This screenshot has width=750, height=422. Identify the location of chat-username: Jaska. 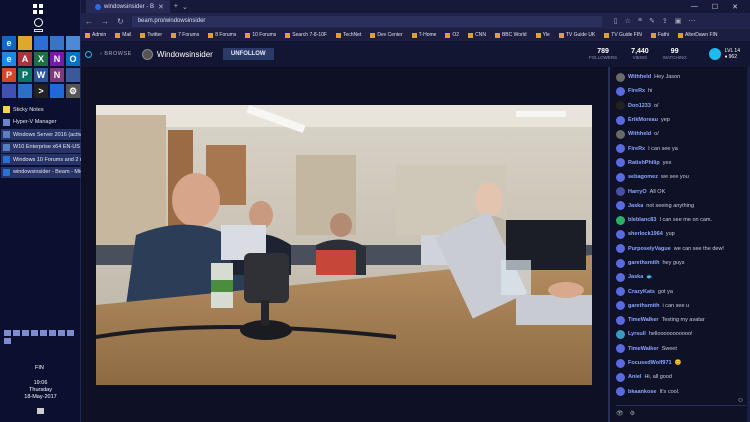
(635, 206).